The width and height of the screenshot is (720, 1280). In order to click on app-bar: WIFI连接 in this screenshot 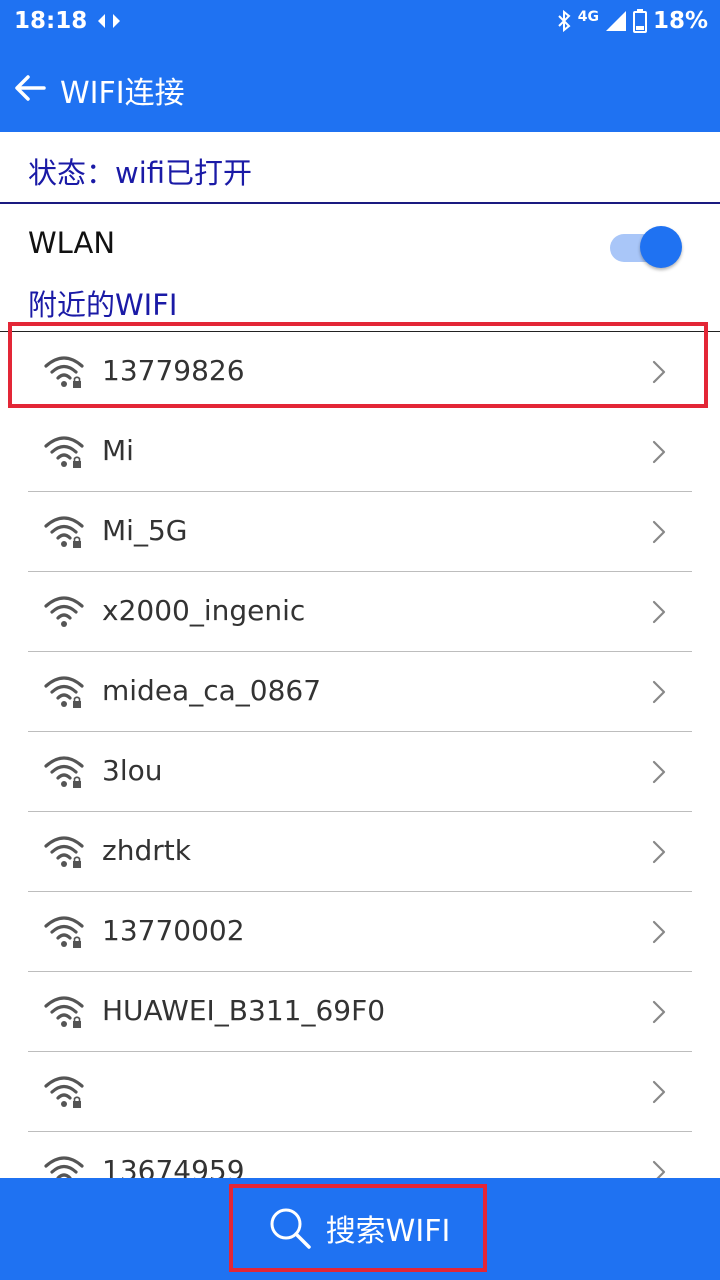, I will do `click(360, 88)`.